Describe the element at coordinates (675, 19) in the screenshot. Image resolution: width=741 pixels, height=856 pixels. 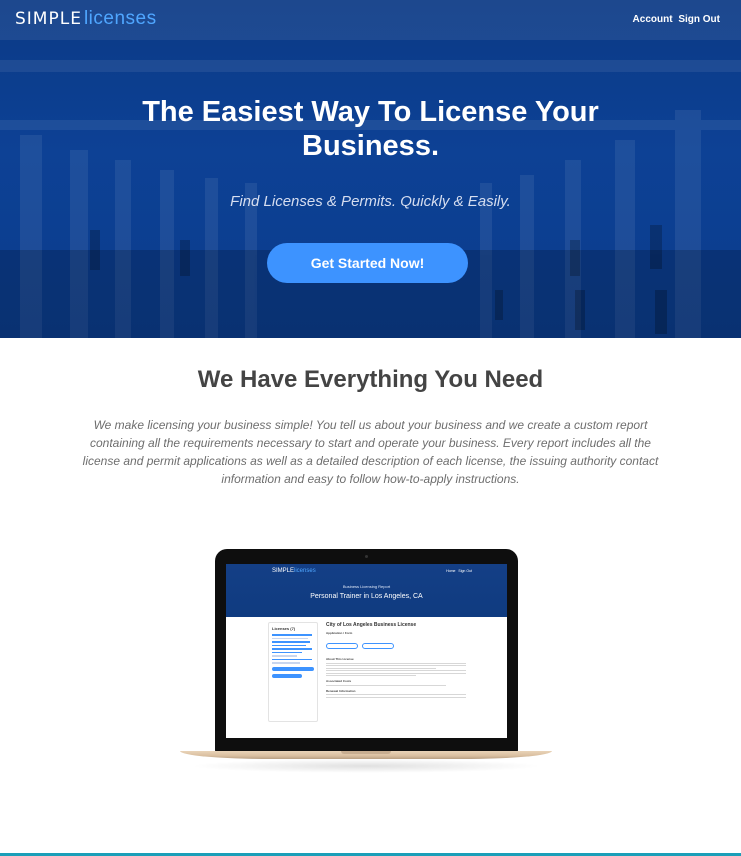
I see `top-nav: Account Sign Out` at that location.